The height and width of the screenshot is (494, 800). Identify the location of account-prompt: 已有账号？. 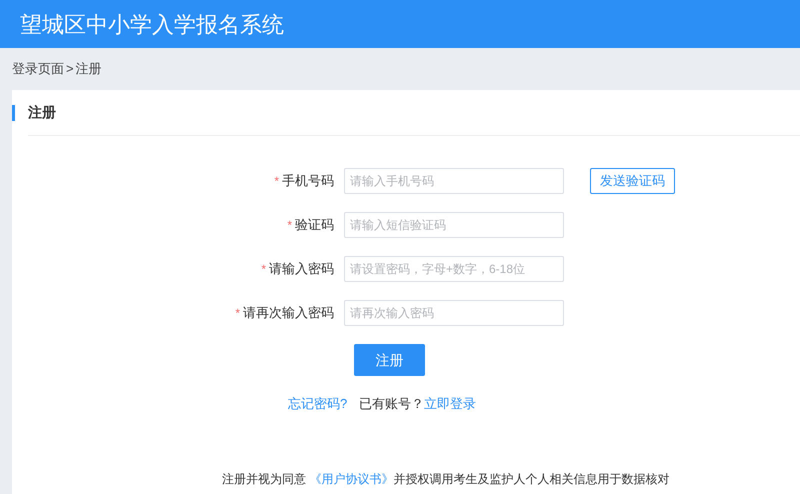
(391, 404).